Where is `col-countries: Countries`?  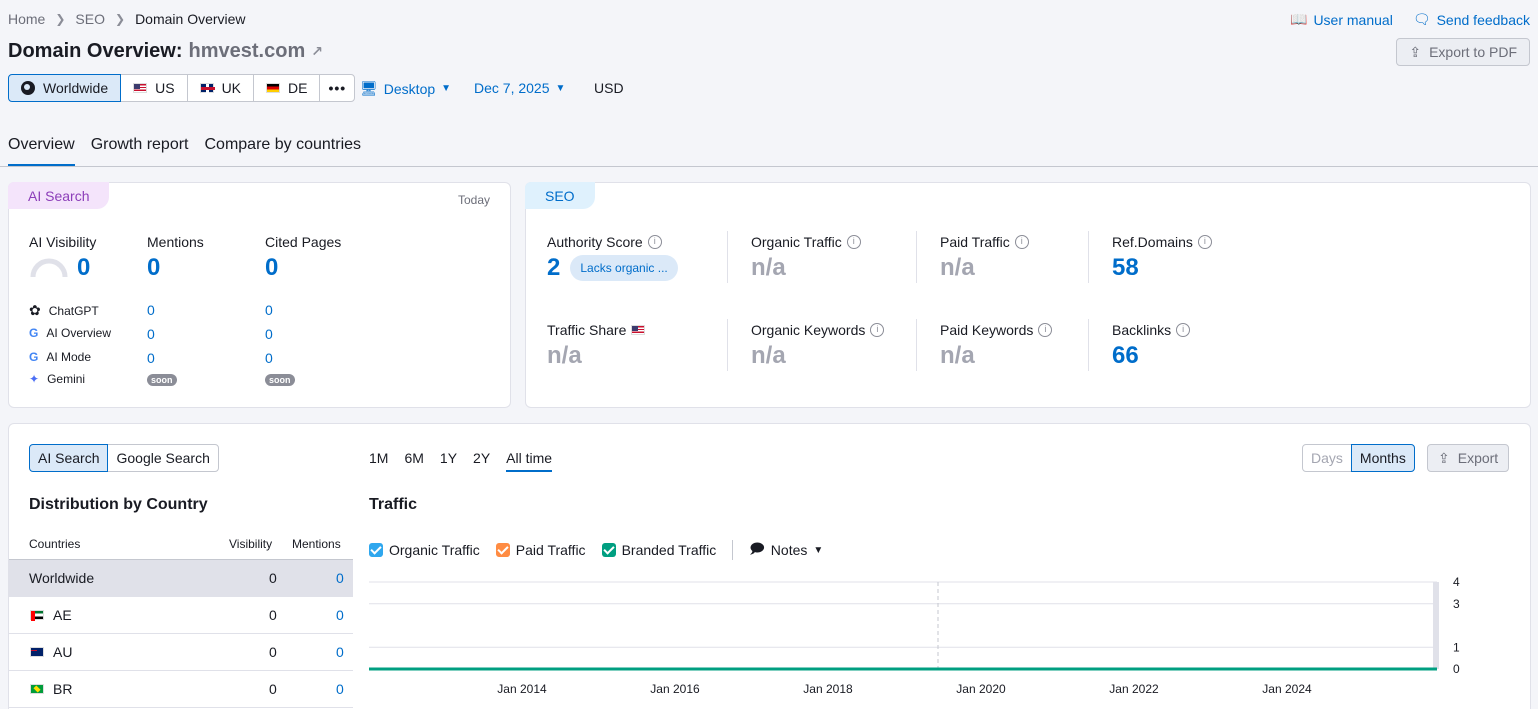
col-countries: Countries is located at coordinates (55, 544).